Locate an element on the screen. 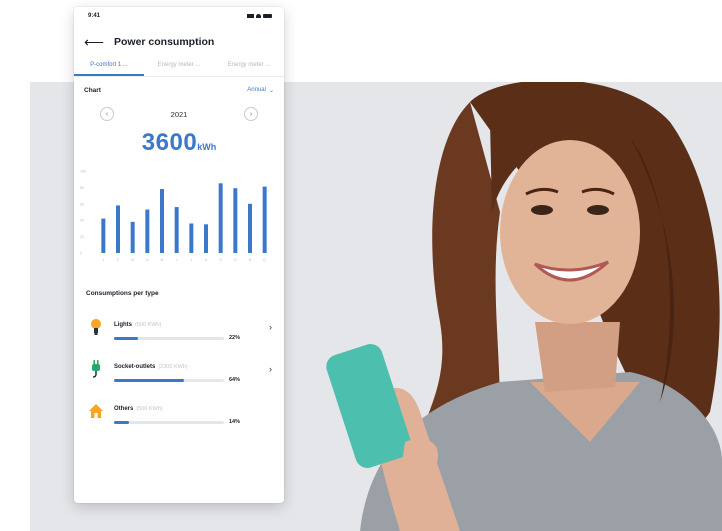 This screenshot has width=722, height=531. consumption-progress-row: 22% is located at coordinates (188, 338).